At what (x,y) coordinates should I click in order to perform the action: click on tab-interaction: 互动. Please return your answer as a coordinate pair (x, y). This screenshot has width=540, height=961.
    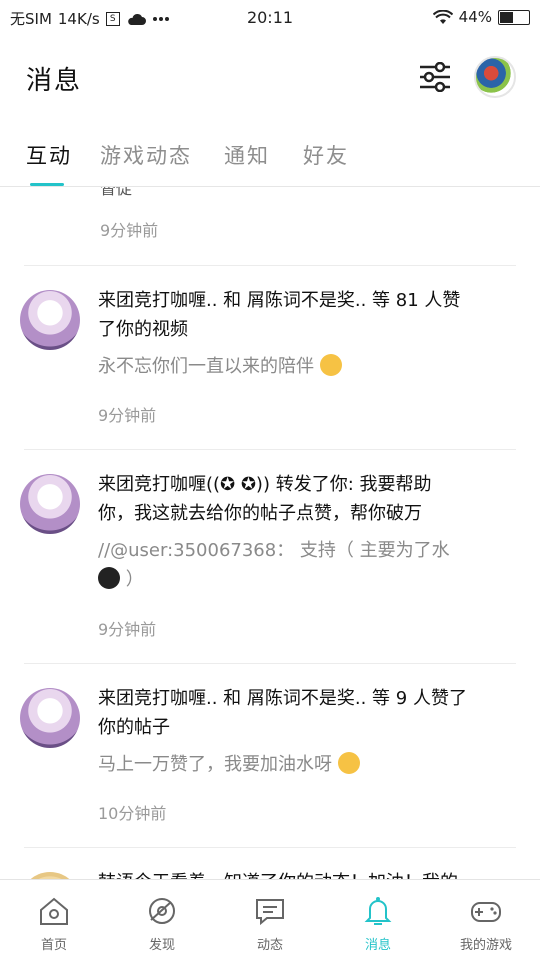
    Looking at the image, I should click on (49, 155).